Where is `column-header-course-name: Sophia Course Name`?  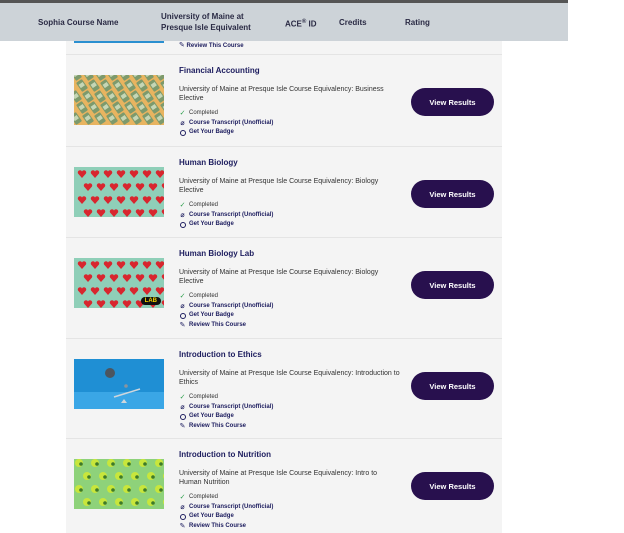
column-header-course-name: Sophia Course Name is located at coordinates (78, 22).